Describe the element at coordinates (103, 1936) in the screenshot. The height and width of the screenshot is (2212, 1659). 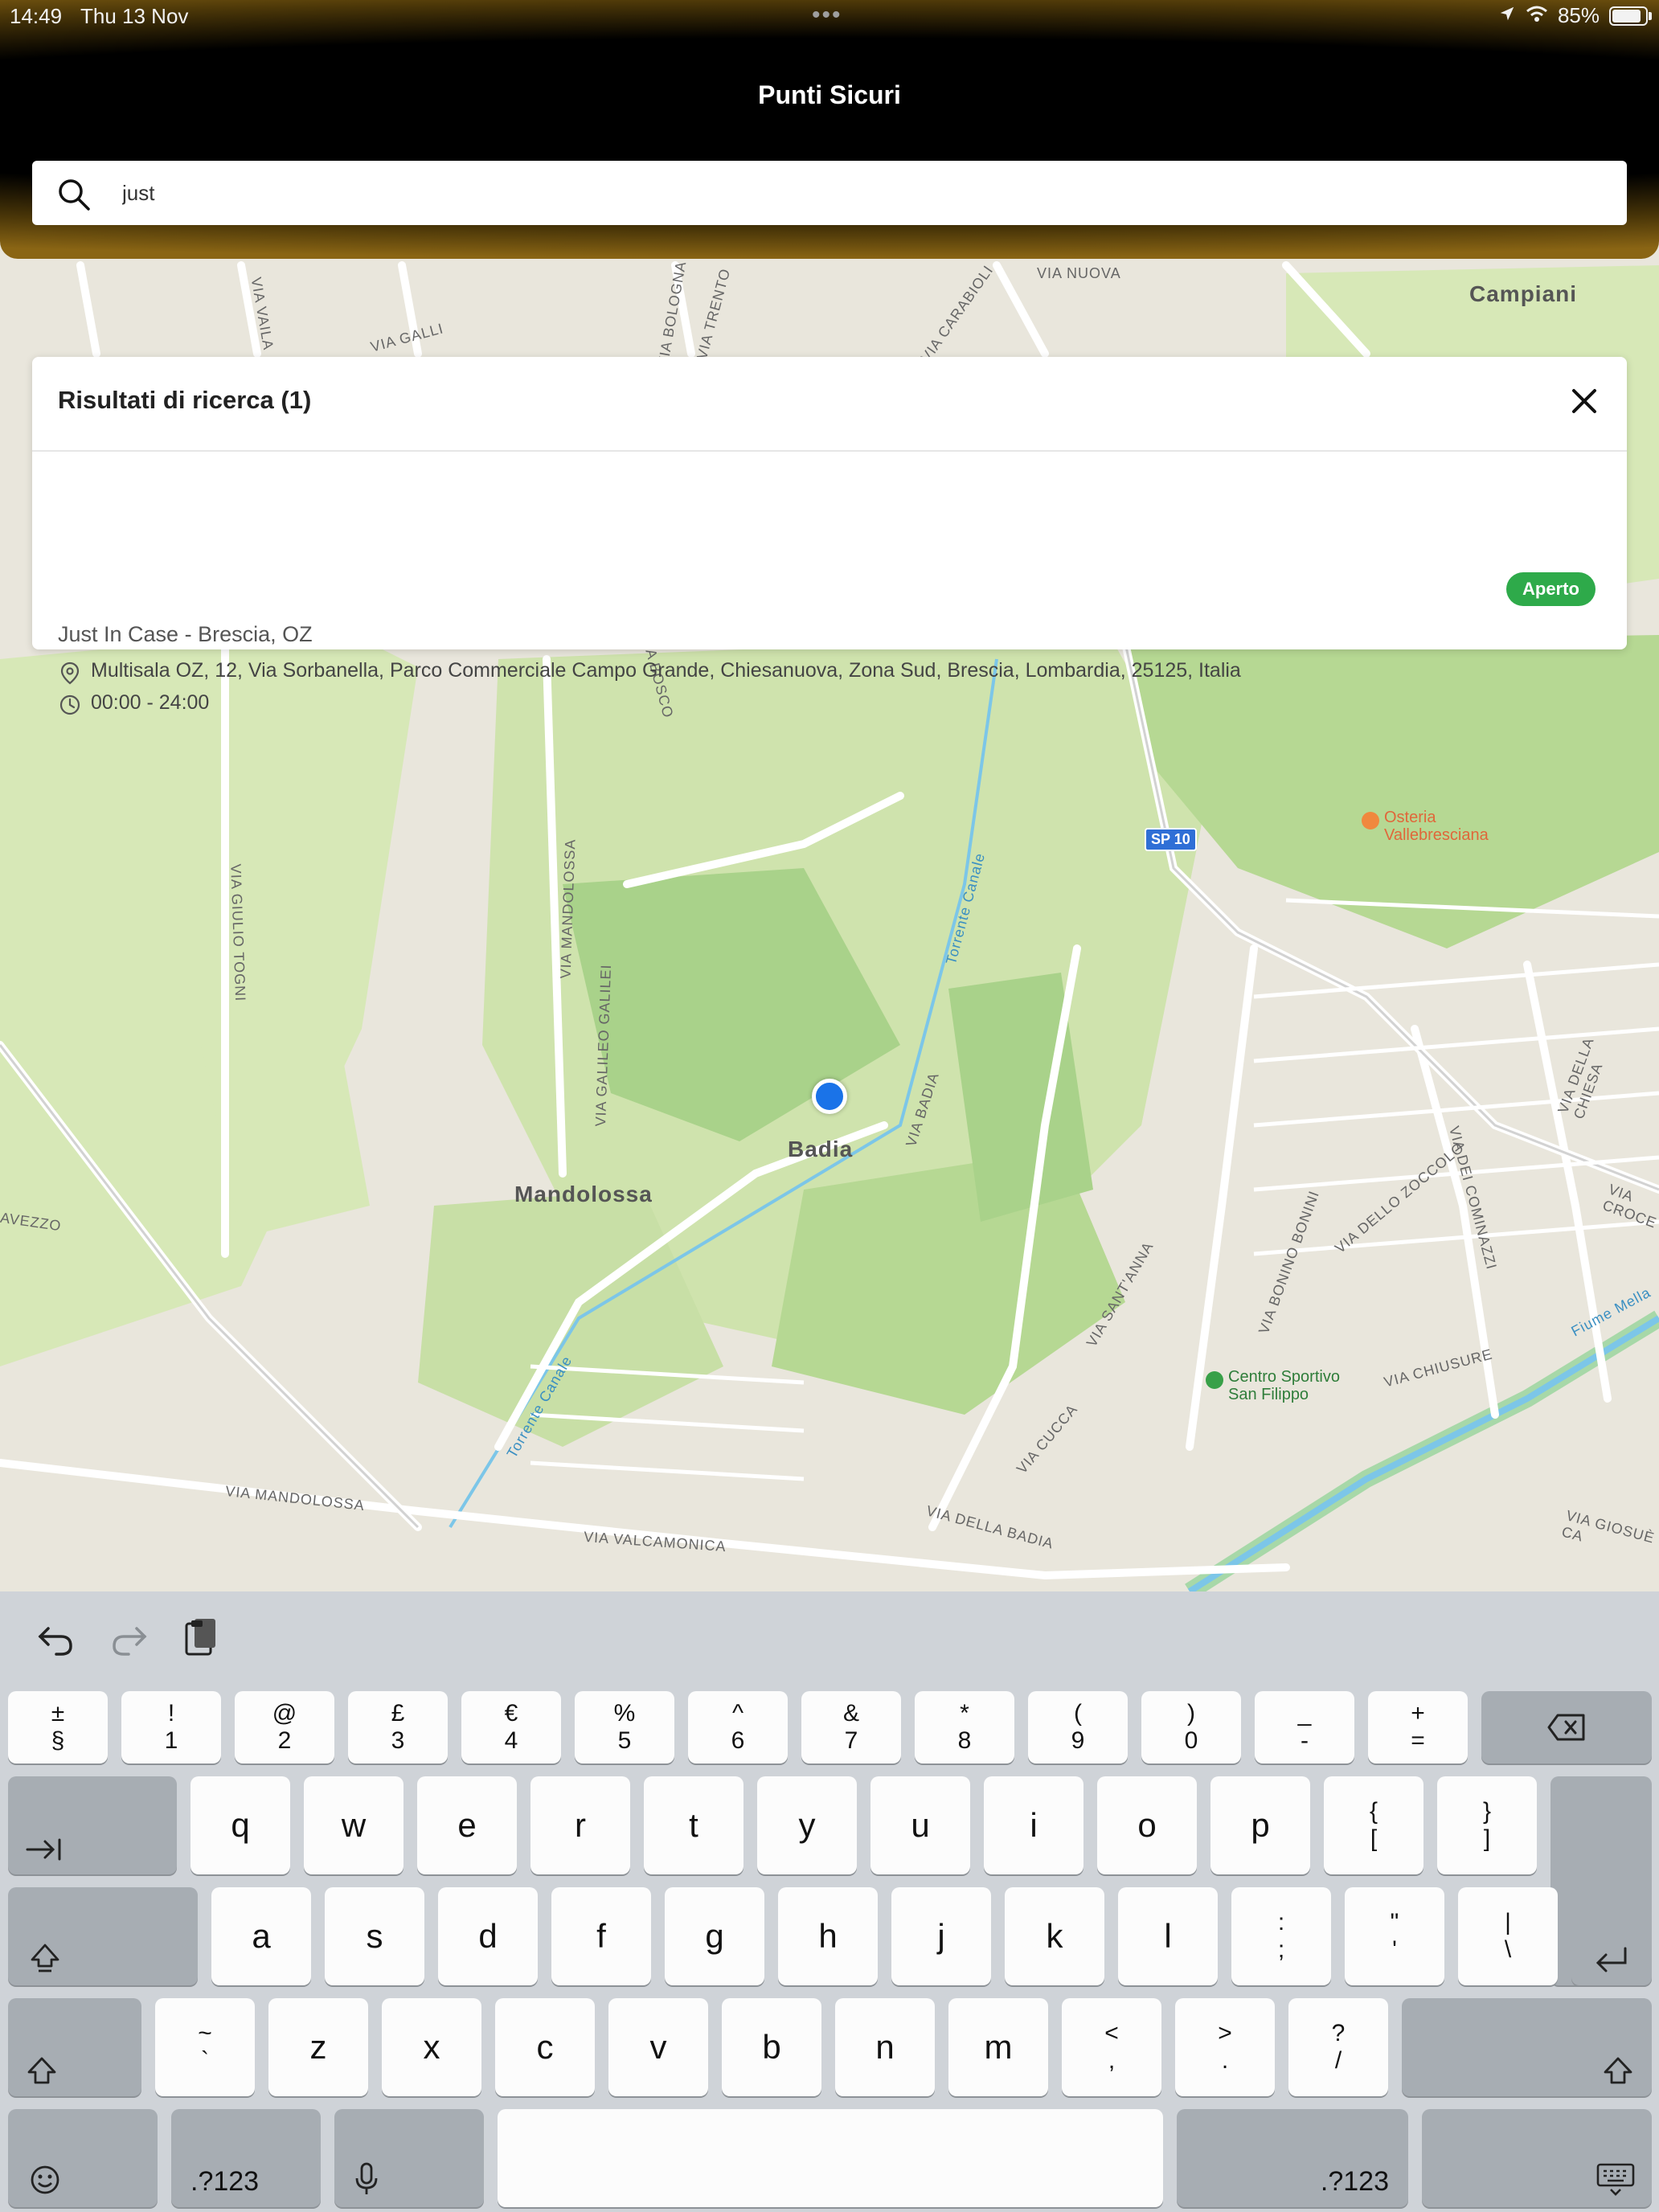
I see `caps-lock-key` at that location.